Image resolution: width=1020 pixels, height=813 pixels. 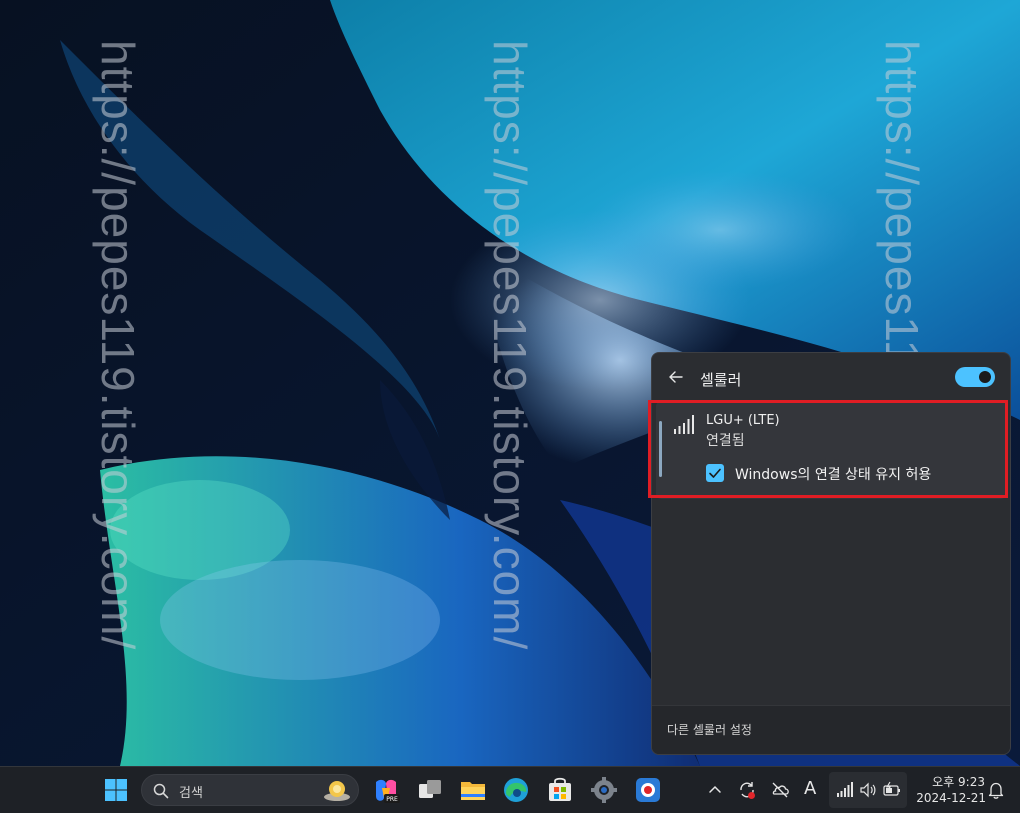 What do you see at coordinates (676, 377) in the screenshot?
I see `back-arrow-icon` at bounding box center [676, 377].